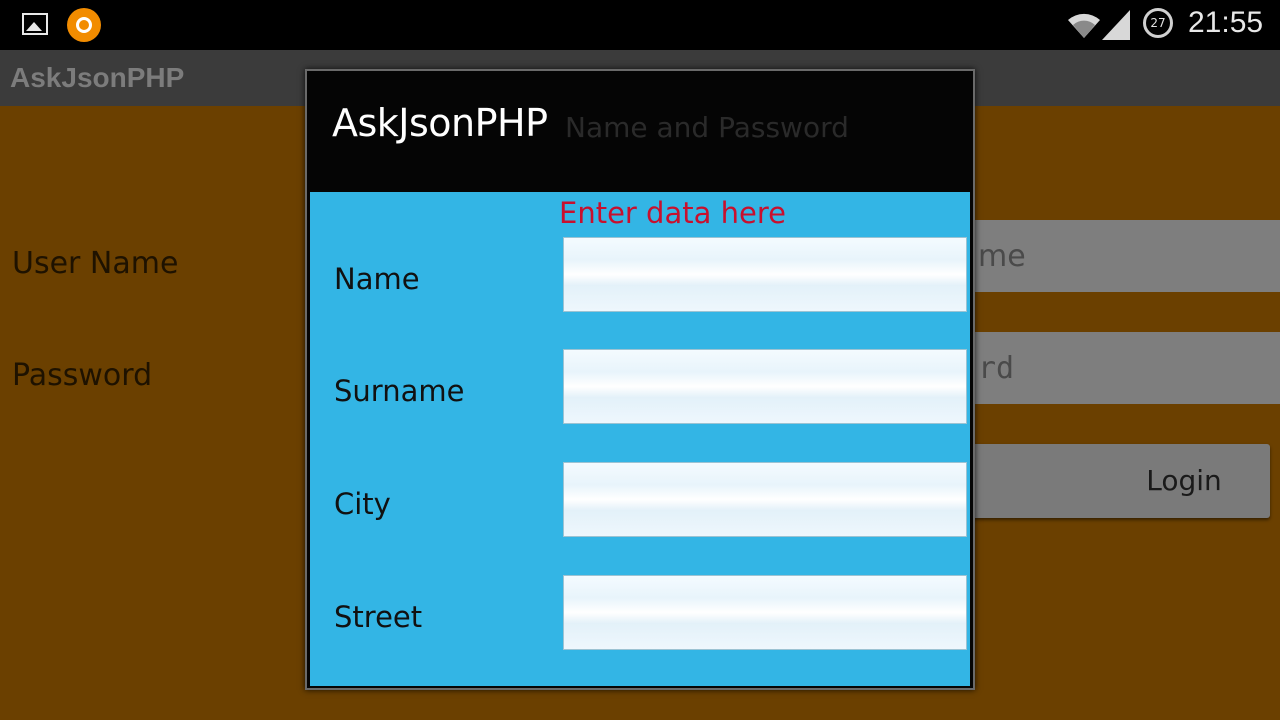 This screenshot has width=1280, height=720. What do you see at coordinates (1116, 25) in the screenshot?
I see `signal-icon` at bounding box center [1116, 25].